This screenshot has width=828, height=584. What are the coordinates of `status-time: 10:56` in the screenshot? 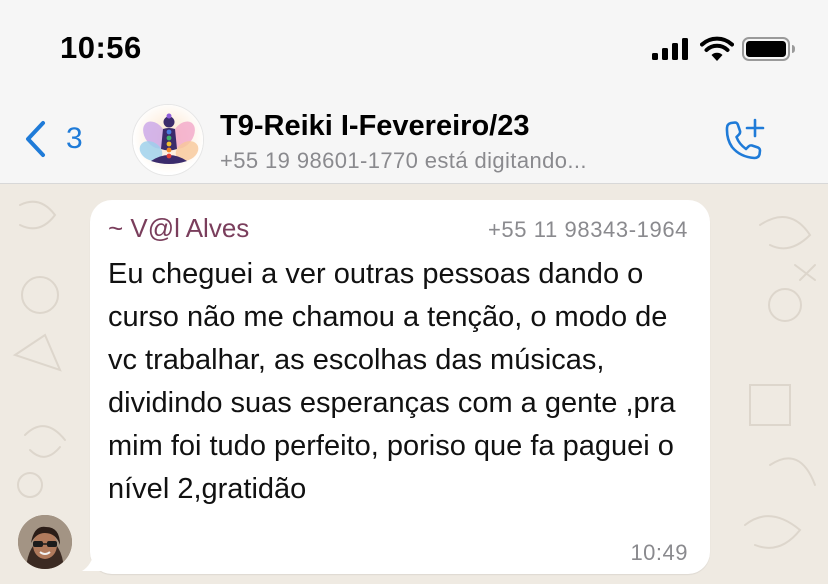 It's located at (101, 47).